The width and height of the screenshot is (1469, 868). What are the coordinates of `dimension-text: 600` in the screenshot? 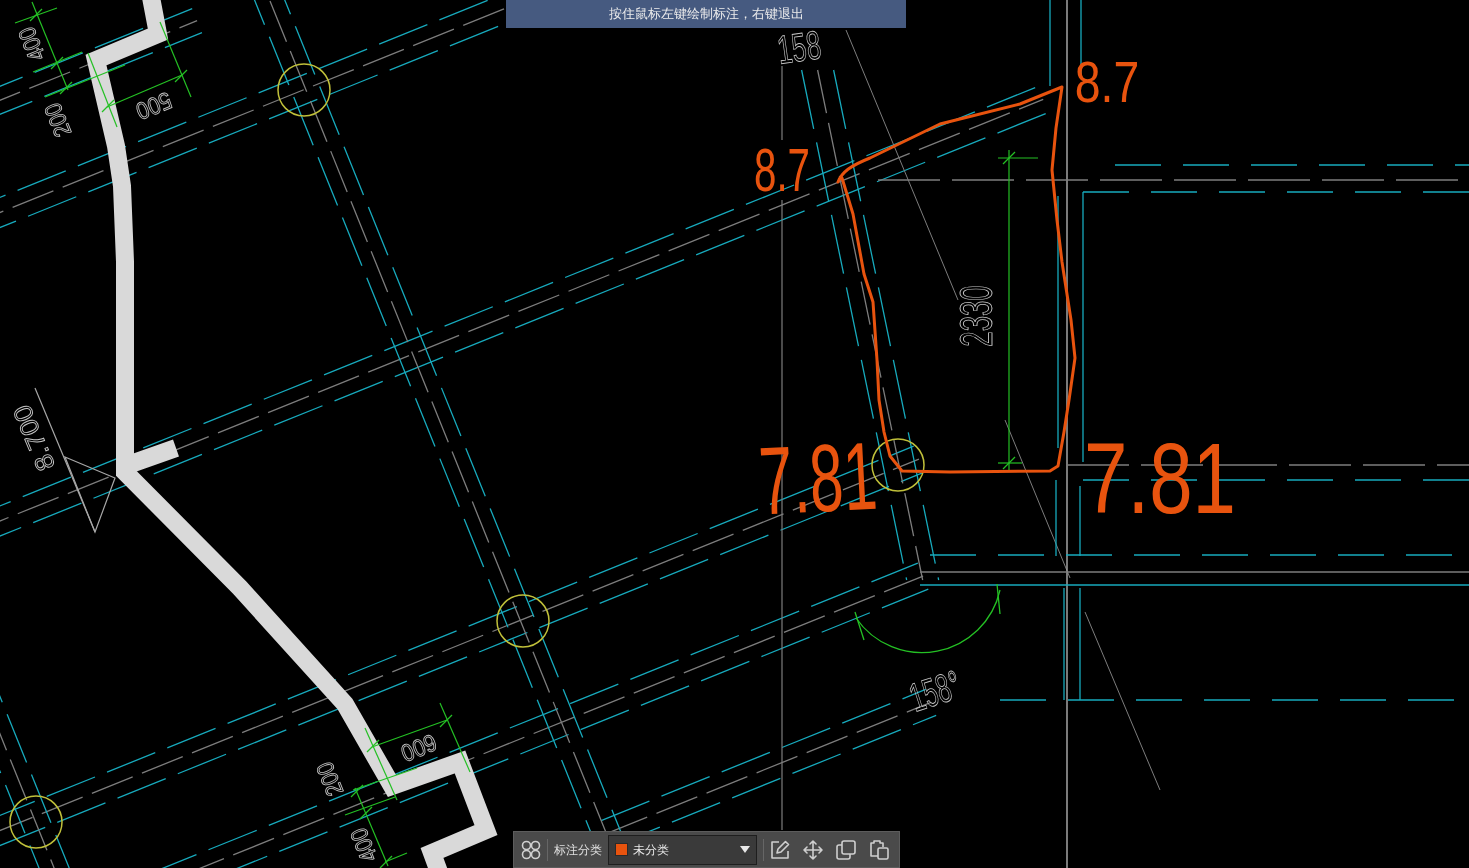 It's located at (419, 748).